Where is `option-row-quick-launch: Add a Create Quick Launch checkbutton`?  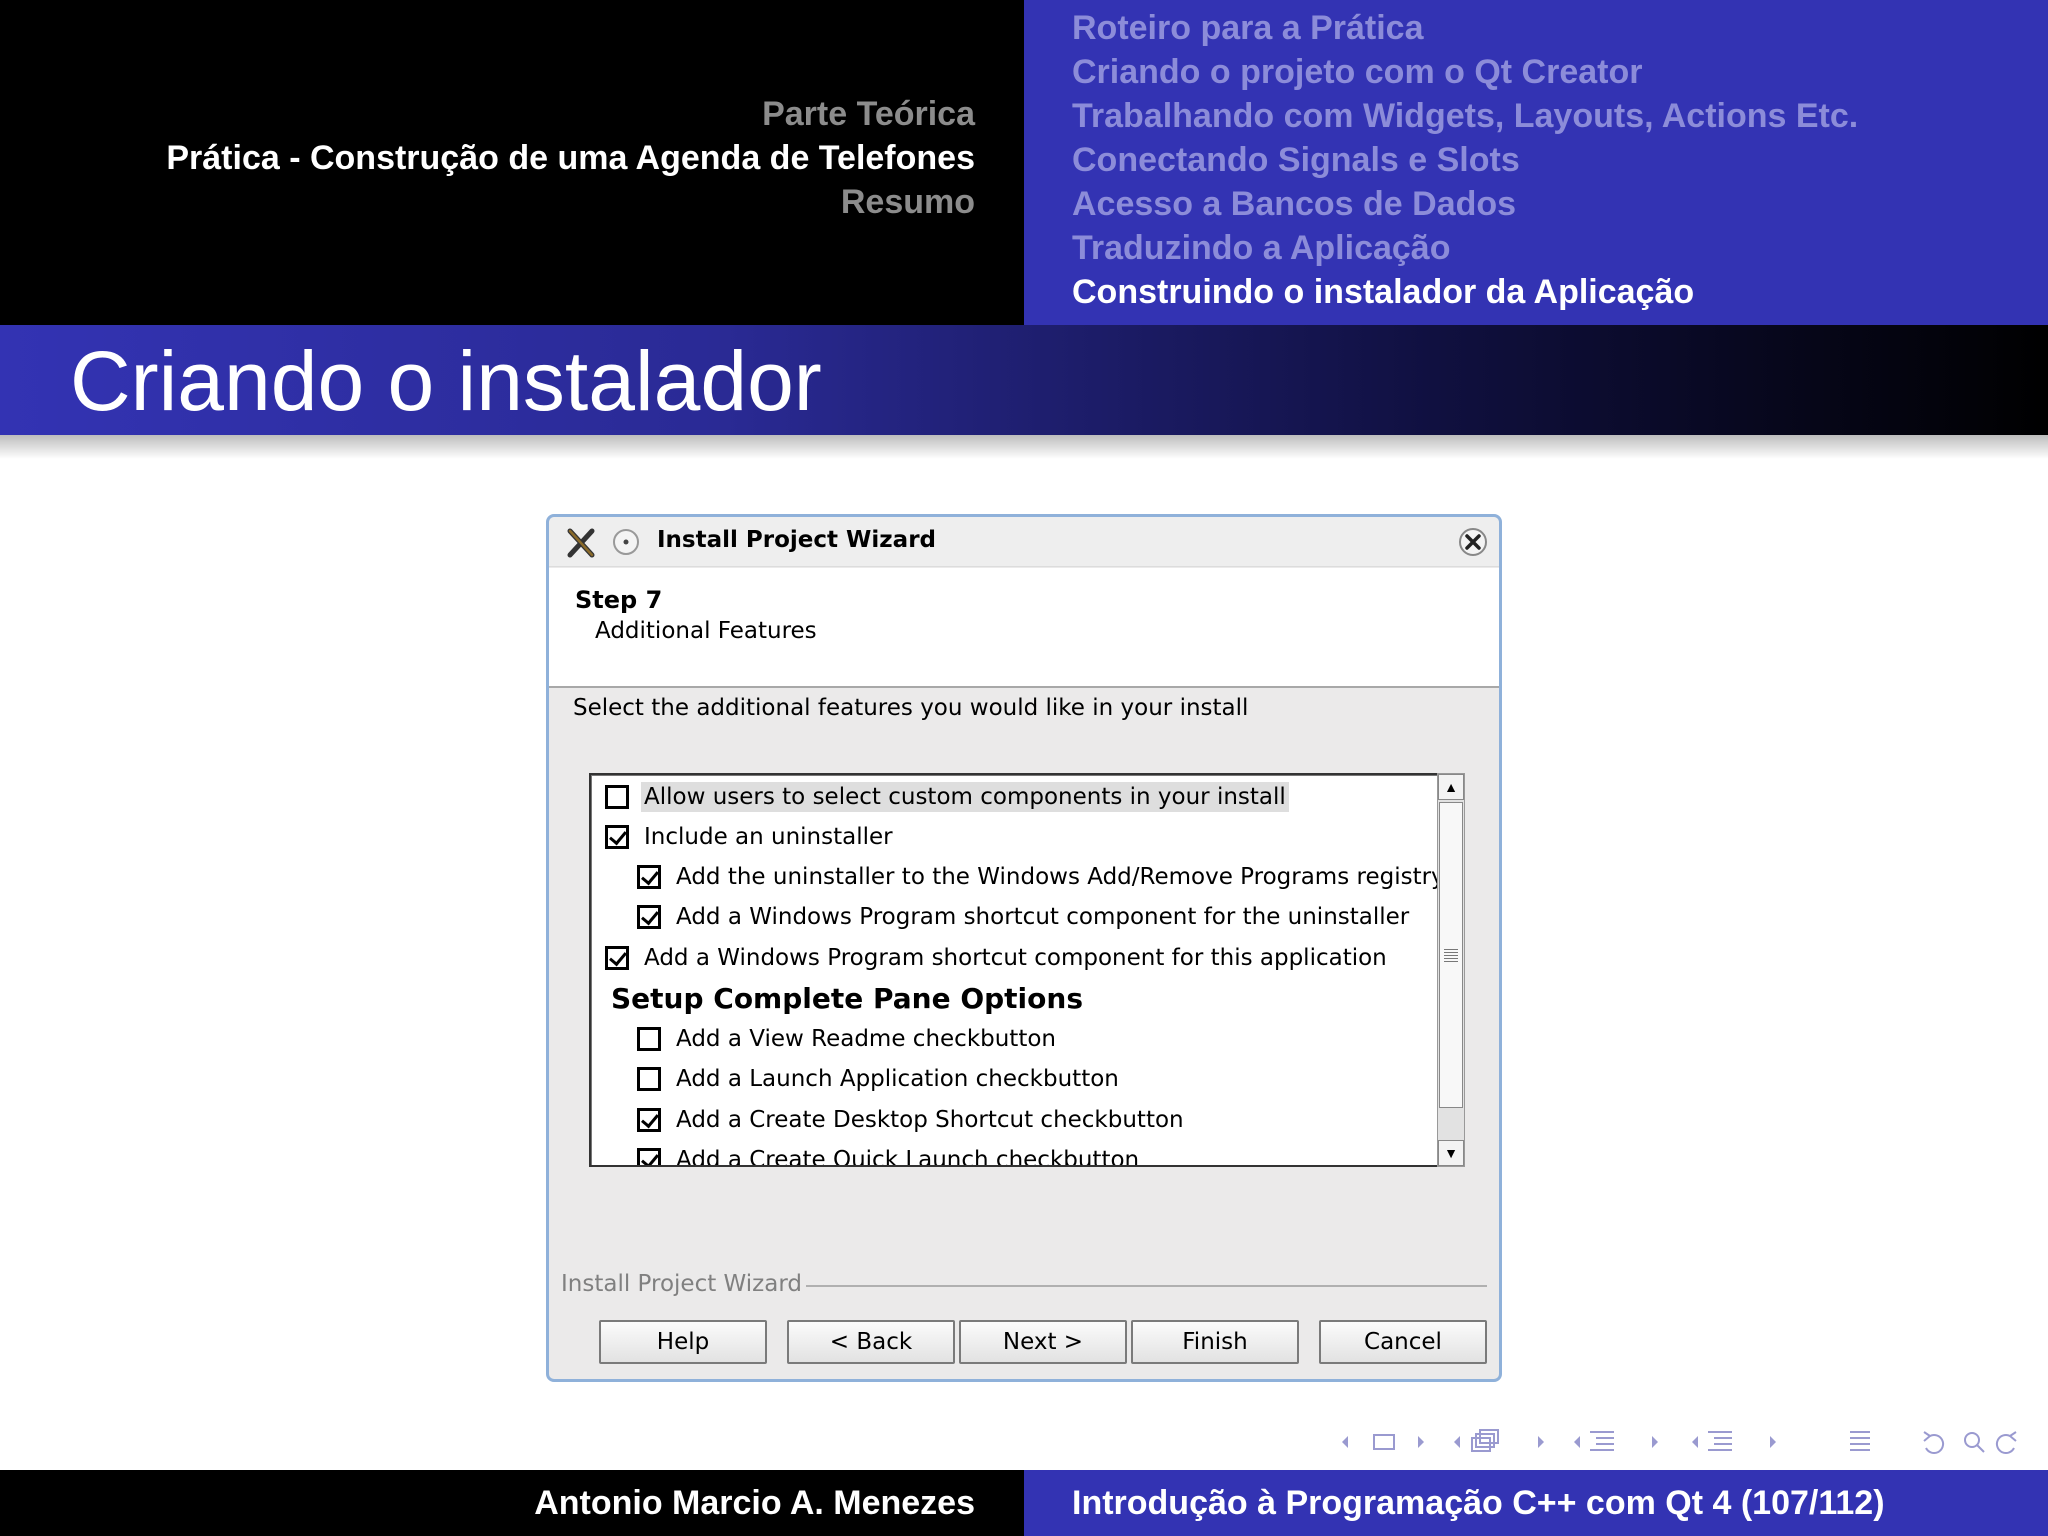 option-row-quick-launch: Add a Create Quick Launch checkbutton is located at coordinates (889, 1154).